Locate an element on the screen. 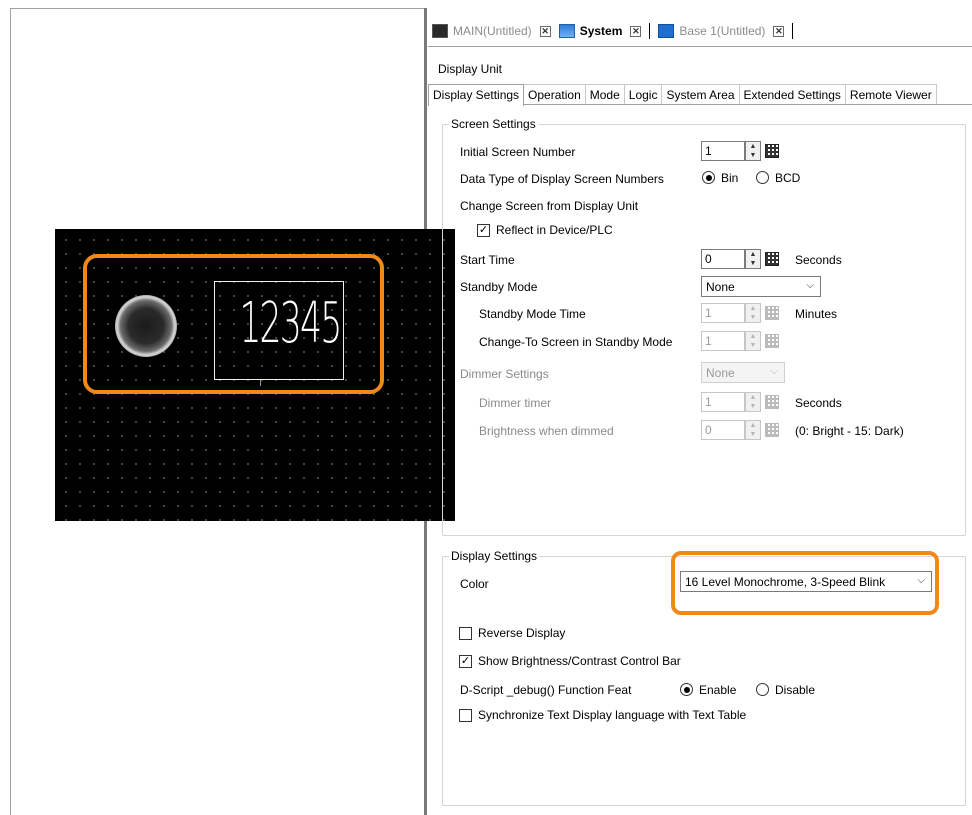 This screenshot has width=972, height=815. initial-screen-number-input: 1 is located at coordinates (723, 151).